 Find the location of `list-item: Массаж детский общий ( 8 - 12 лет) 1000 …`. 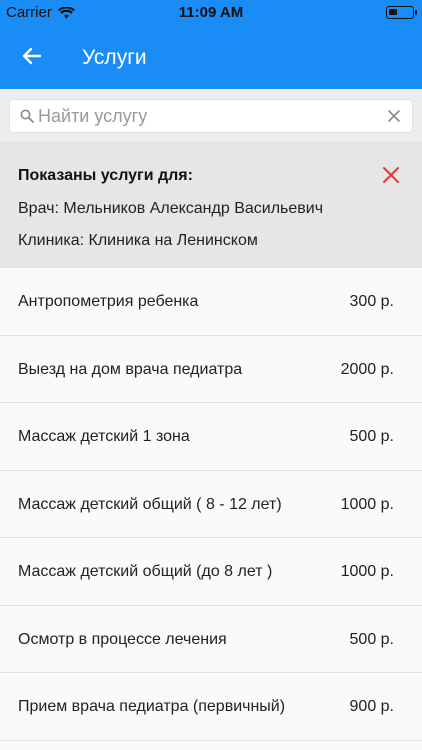

list-item: Массаж детский общий ( 8 - 12 лет) 1000 … is located at coordinates (211, 504).